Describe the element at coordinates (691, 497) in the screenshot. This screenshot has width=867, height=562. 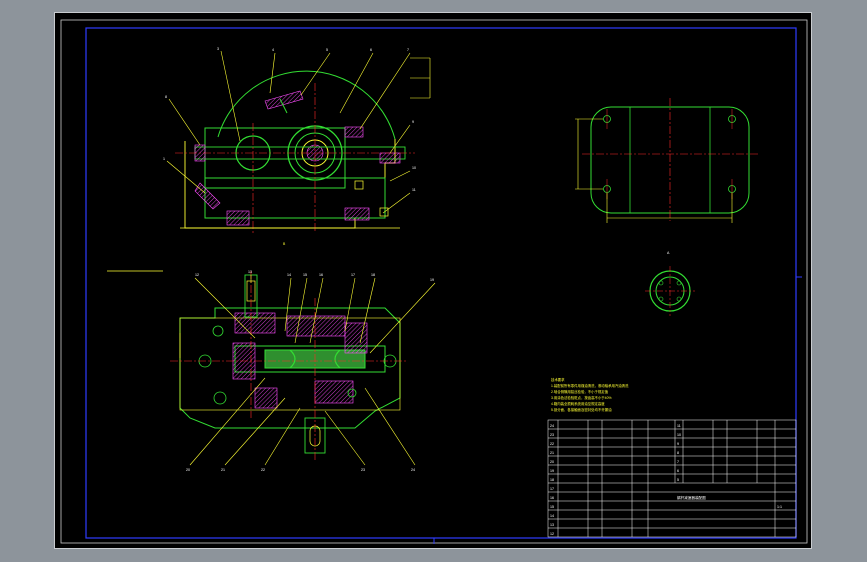
I see `title-block-name: 蜗杆减速器装配图` at that location.